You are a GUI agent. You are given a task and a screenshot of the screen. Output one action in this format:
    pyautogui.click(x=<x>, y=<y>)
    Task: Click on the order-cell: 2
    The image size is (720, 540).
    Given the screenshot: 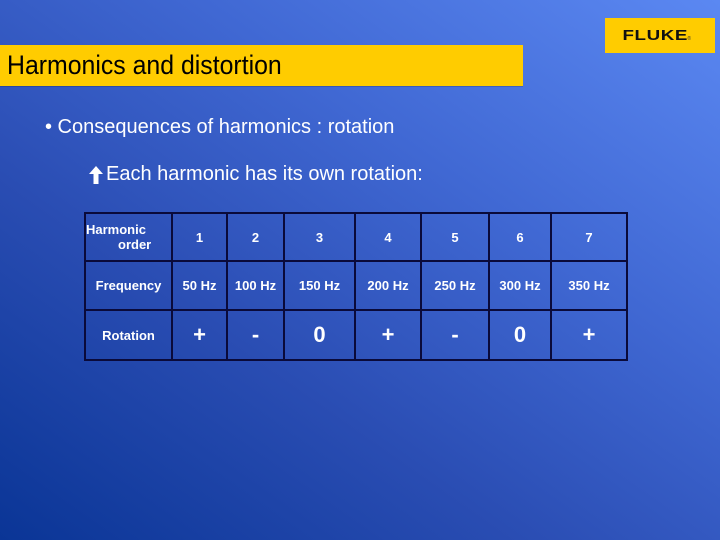 What is the action you would take?
    pyautogui.click(x=255, y=237)
    